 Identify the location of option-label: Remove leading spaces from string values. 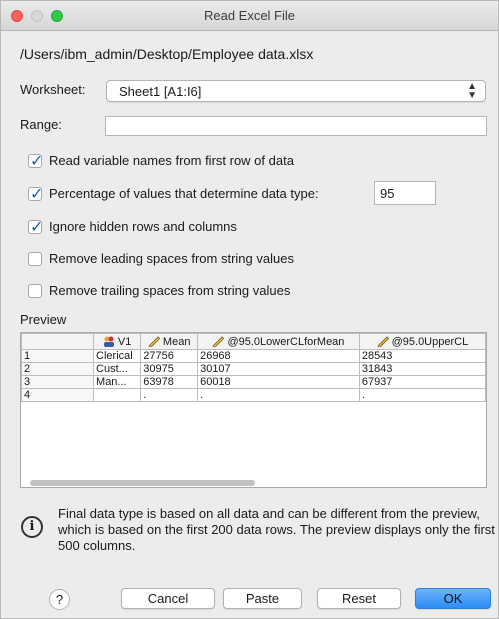
(171, 258).